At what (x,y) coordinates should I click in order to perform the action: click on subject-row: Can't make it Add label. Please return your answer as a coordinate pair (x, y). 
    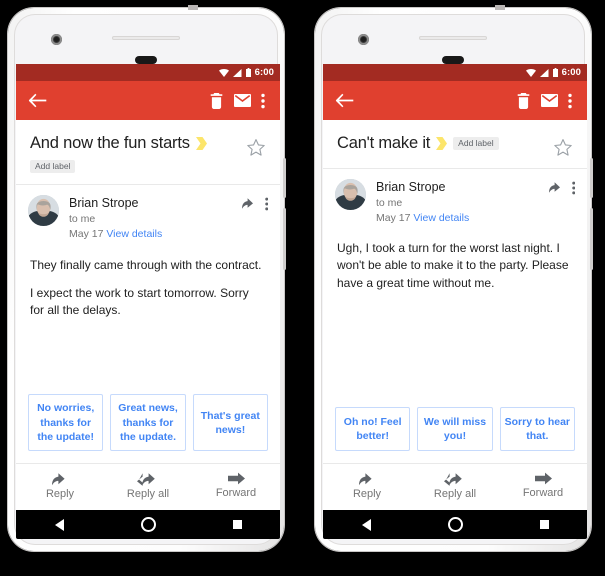
    Looking at the image, I should click on (442, 143).